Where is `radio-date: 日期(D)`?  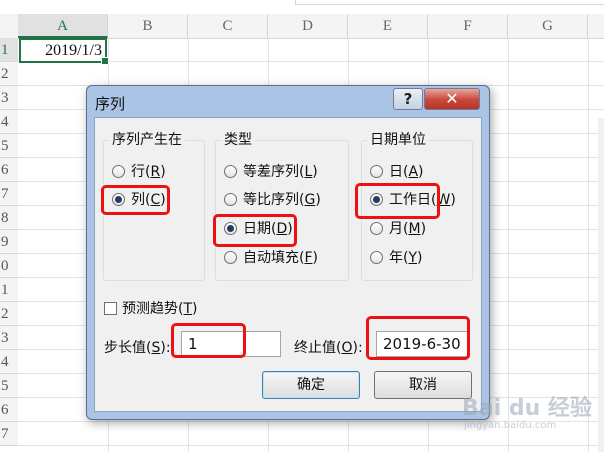
radio-date: 日期(D) is located at coordinates (258, 229).